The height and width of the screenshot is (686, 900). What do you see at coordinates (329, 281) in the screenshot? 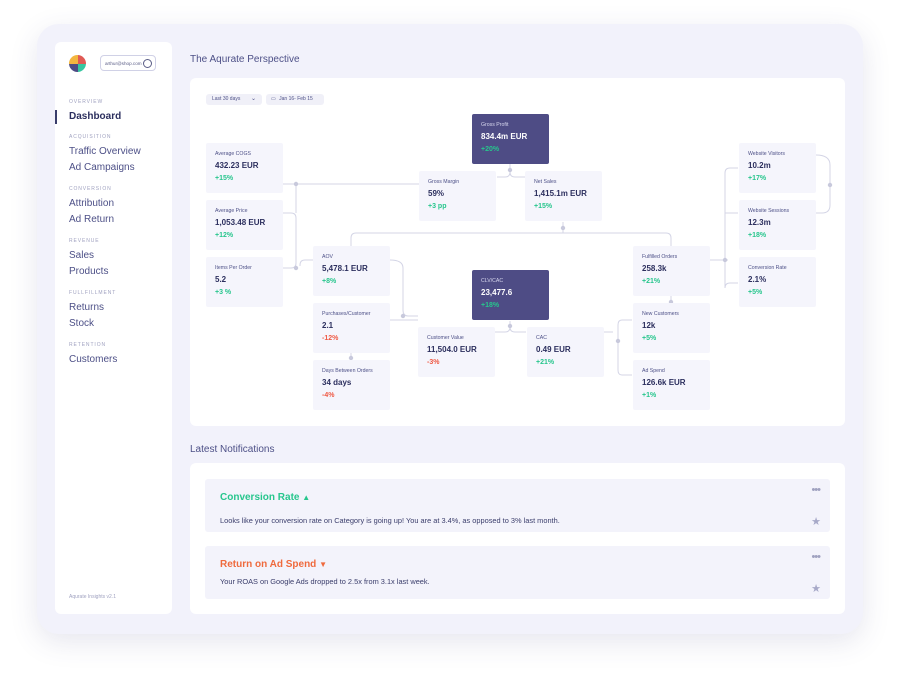
I see `kpi-change: +8%` at bounding box center [329, 281].